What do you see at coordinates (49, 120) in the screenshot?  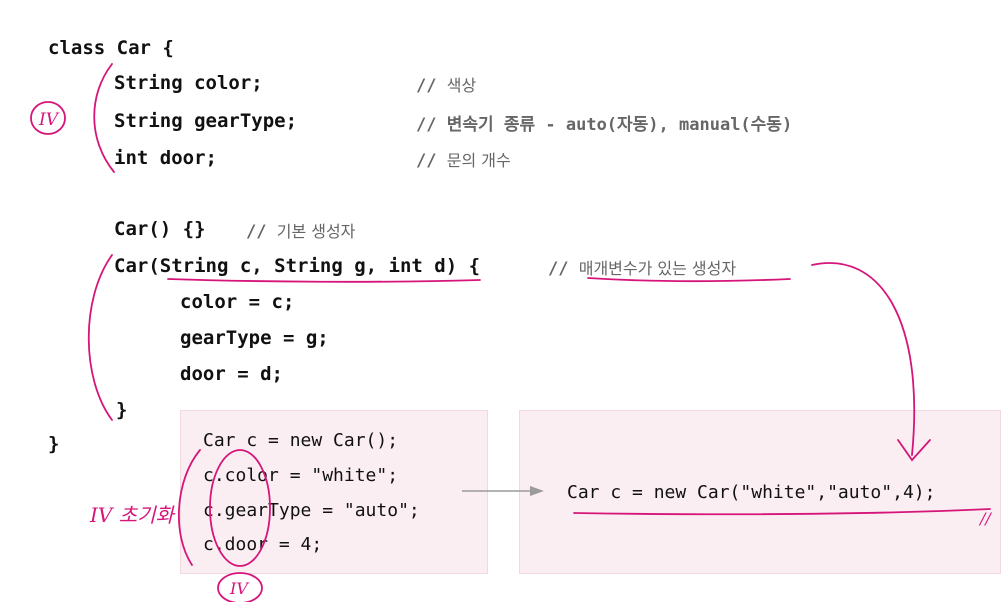 I see `iv-top-label: IV` at bounding box center [49, 120].